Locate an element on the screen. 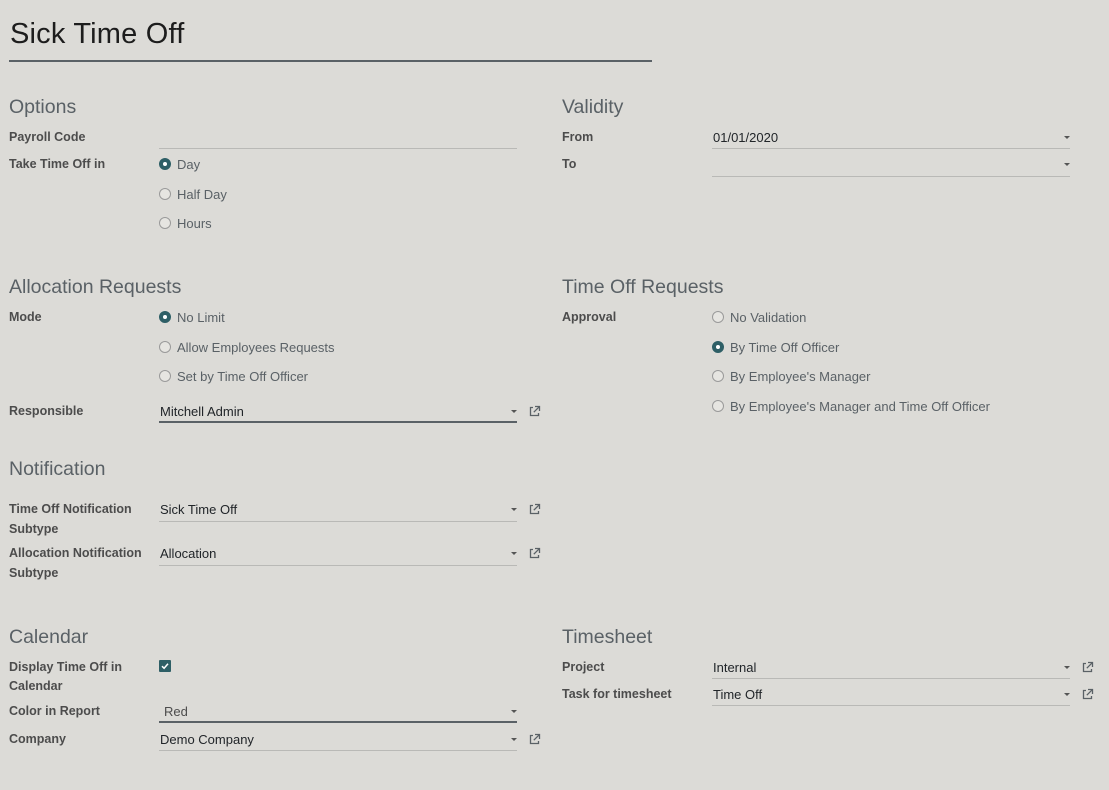 Image resolution: width=1109 pixels, height=790 pixels. to-date-input is located at coordinates (891, 176).